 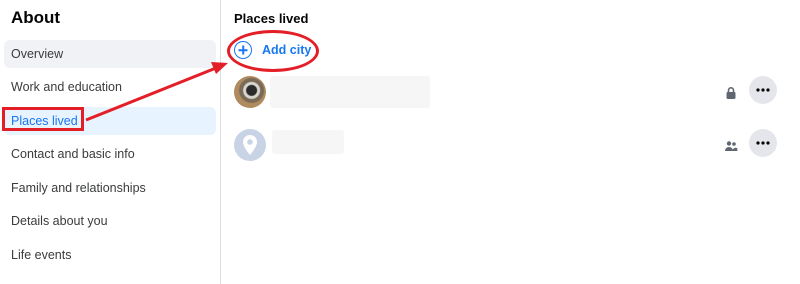 I want to click on location-pin-icon, so click(x=250, y=145).